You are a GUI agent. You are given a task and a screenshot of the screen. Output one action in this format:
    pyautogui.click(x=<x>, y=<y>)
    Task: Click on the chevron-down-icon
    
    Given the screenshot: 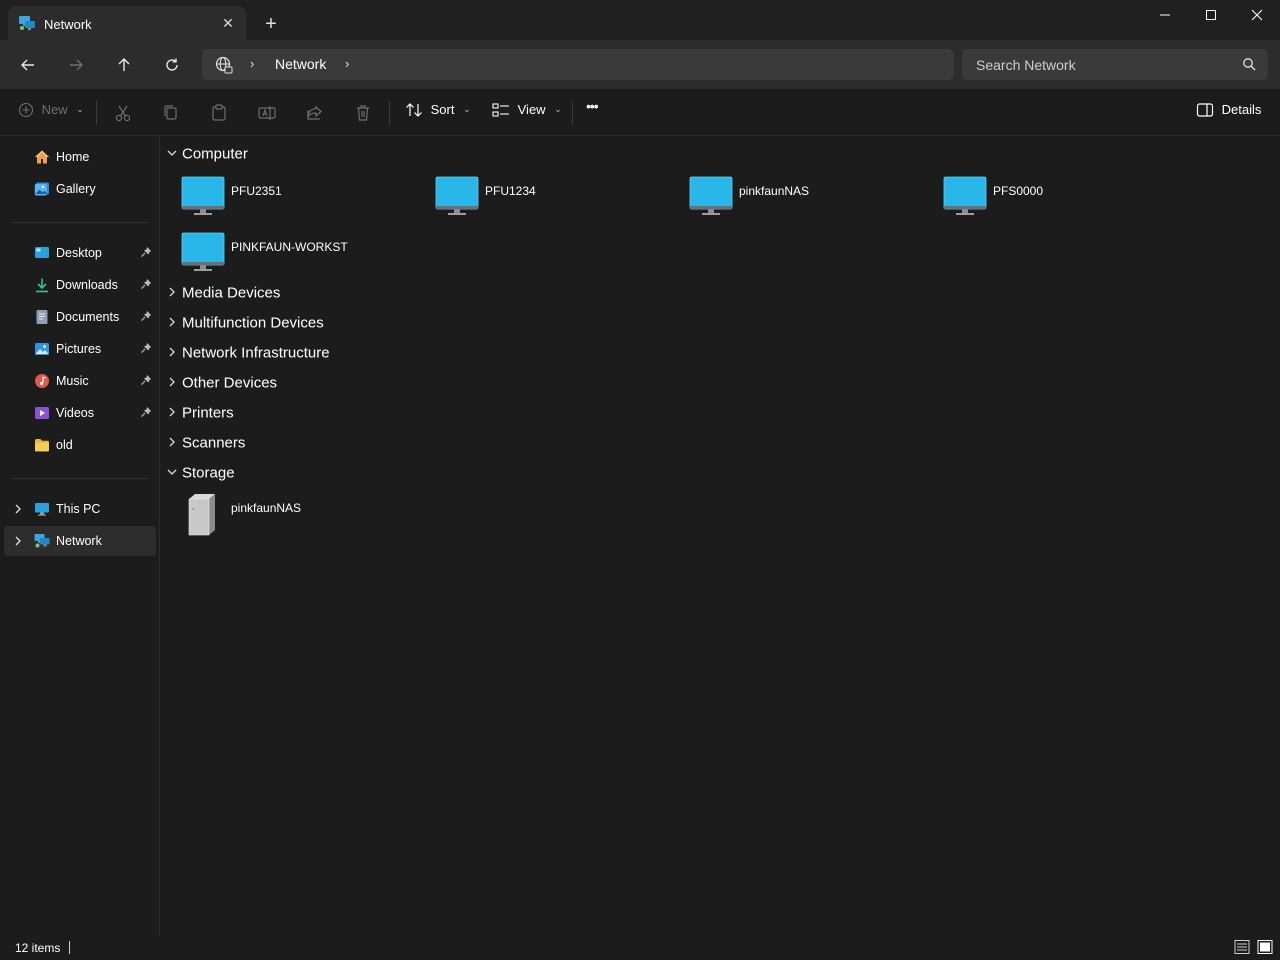 What is the action you would take?
    pyautogui.click(x=172, y=154)
    